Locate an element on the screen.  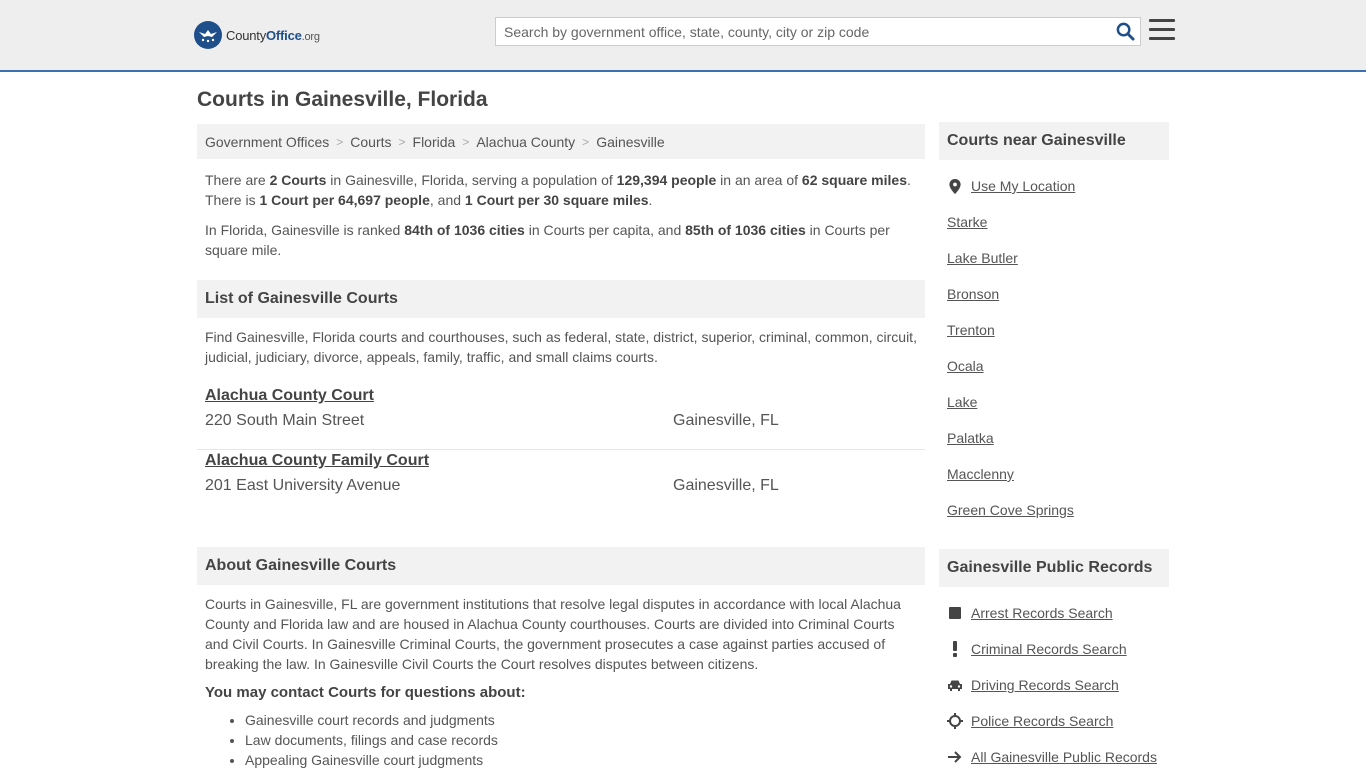
nearby-city-link: Lake Butler is located at coordinates (982, 258).